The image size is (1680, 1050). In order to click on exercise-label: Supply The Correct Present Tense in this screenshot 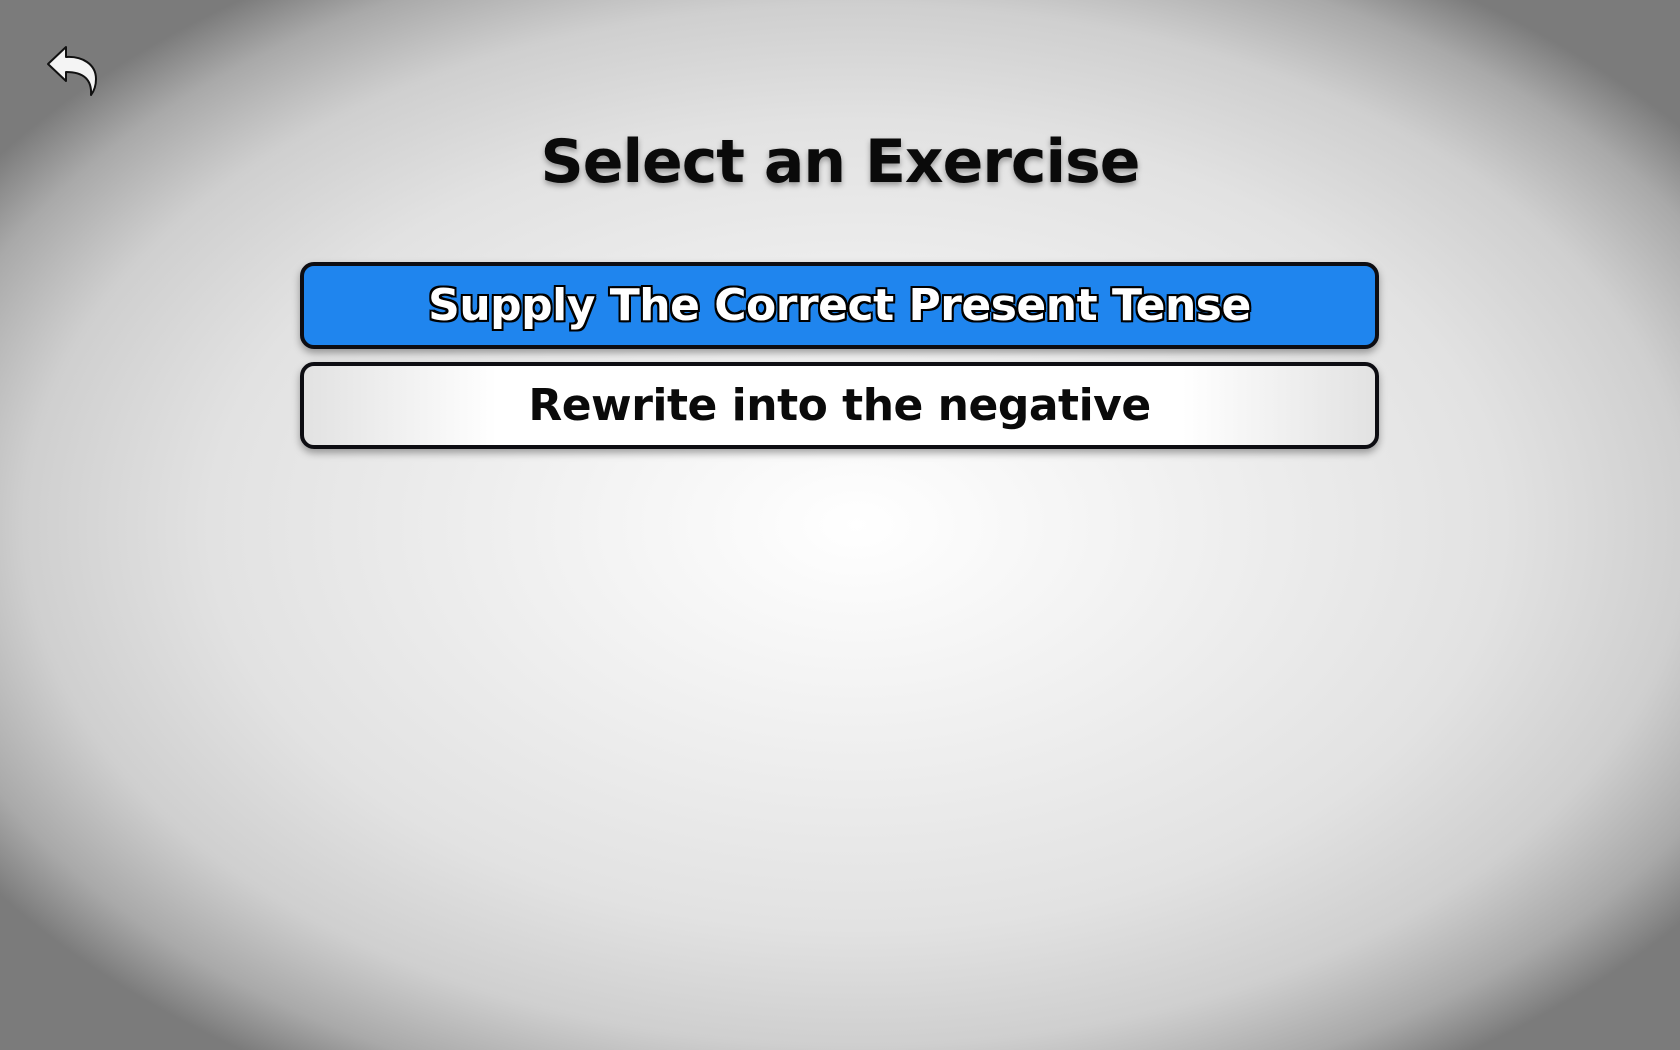, I will do `click(839, 305)`.